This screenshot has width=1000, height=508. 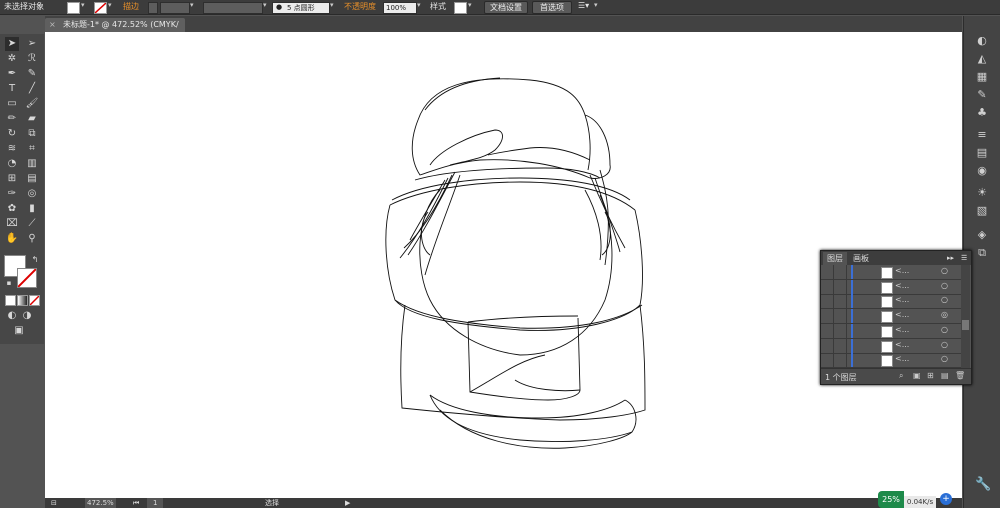 What do you see at coordinates (982, 171) in the screenshot?
I see `transparency-panel-icon: ◉` at bounding box center [982, 171].